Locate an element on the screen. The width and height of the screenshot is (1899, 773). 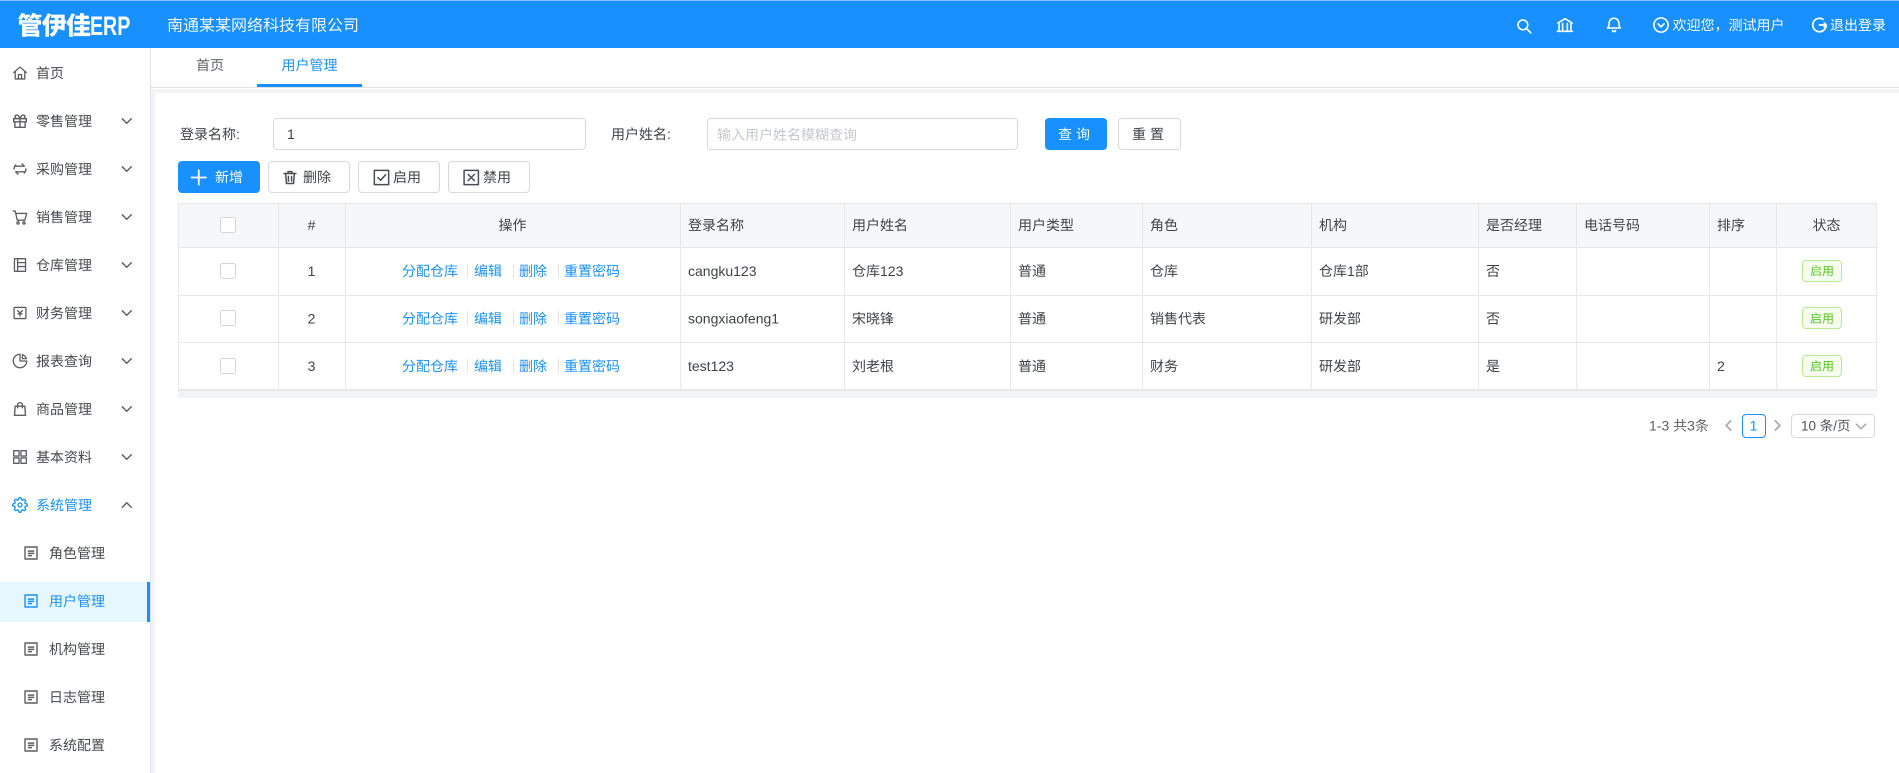
svg-text: 3 is located at coordinates (1691, 426).